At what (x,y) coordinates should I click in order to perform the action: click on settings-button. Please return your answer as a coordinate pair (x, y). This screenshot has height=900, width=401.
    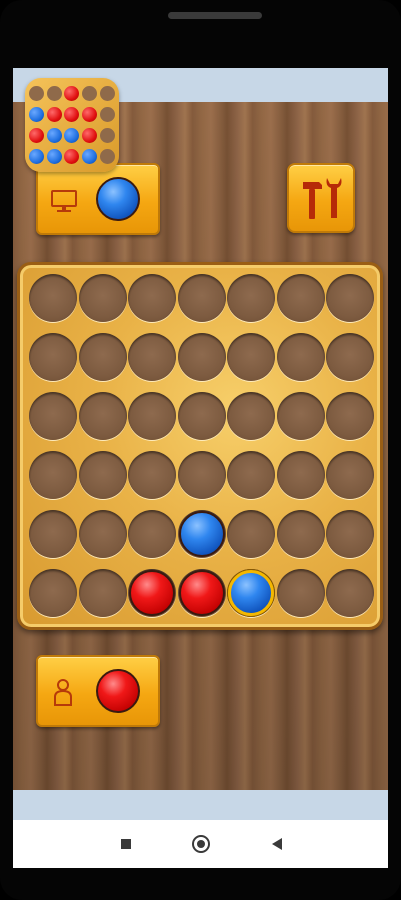
    Looking at the image, I should click on (321, 198).